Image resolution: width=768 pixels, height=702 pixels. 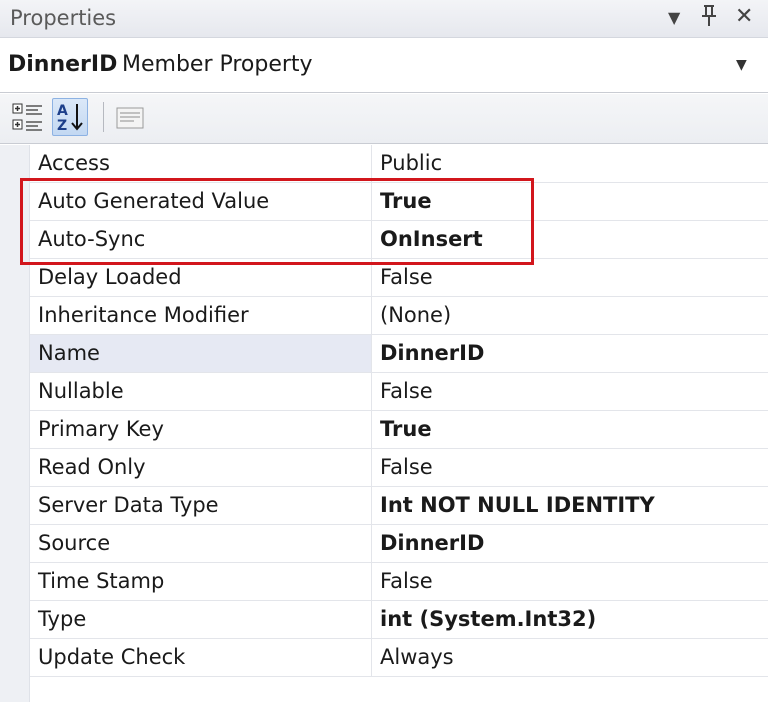 What do you see at coordinates (201, 657) in the screenshot?
I see `property-name: Update Check` at bounding box center [201, 657].